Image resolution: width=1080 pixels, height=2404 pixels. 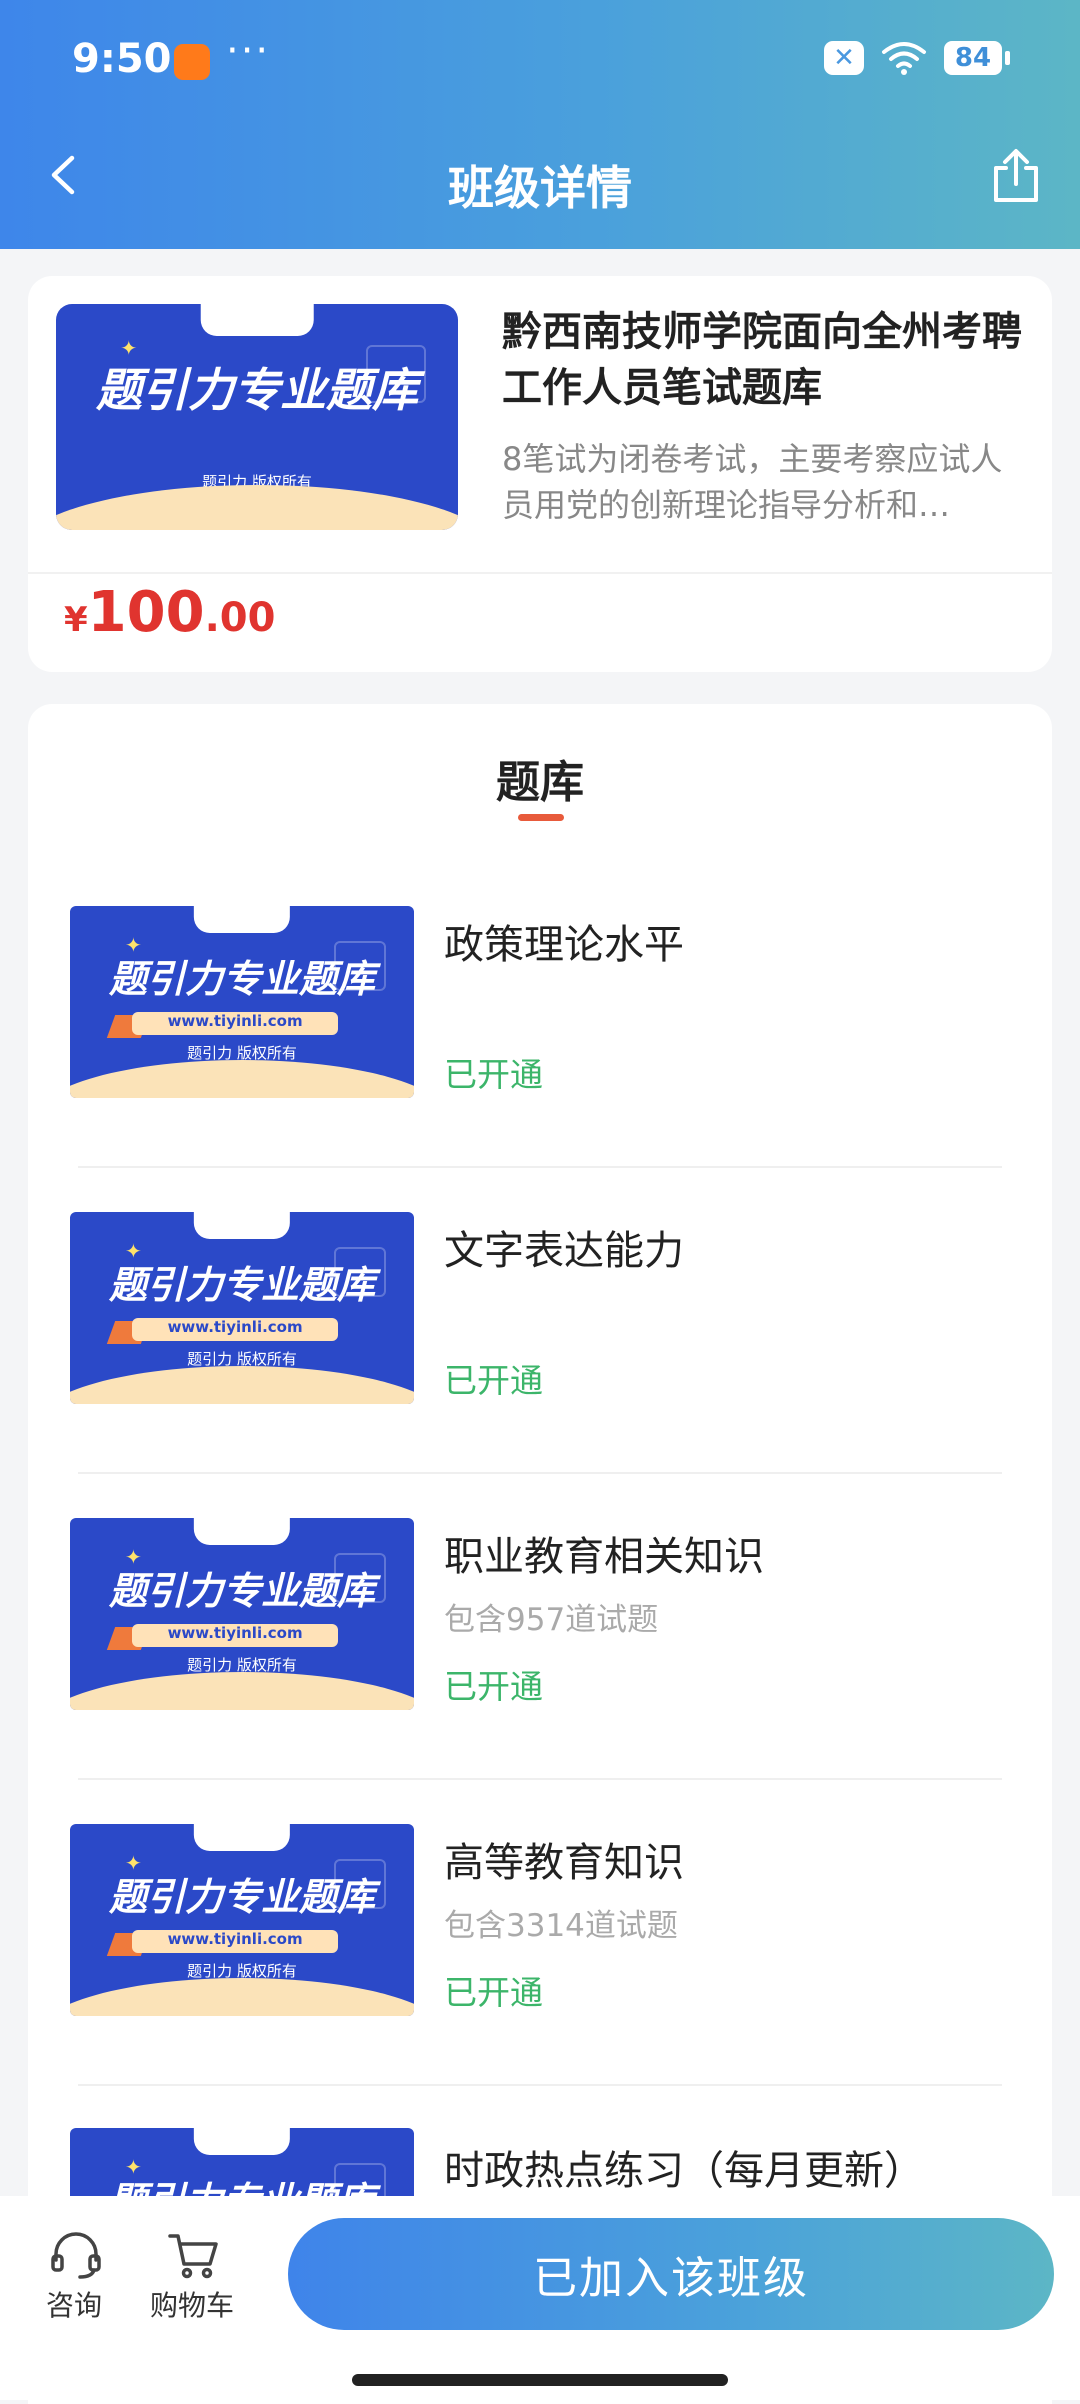 I want to click on bank-name: 高等教育知识, so click(x=564, y=1863).